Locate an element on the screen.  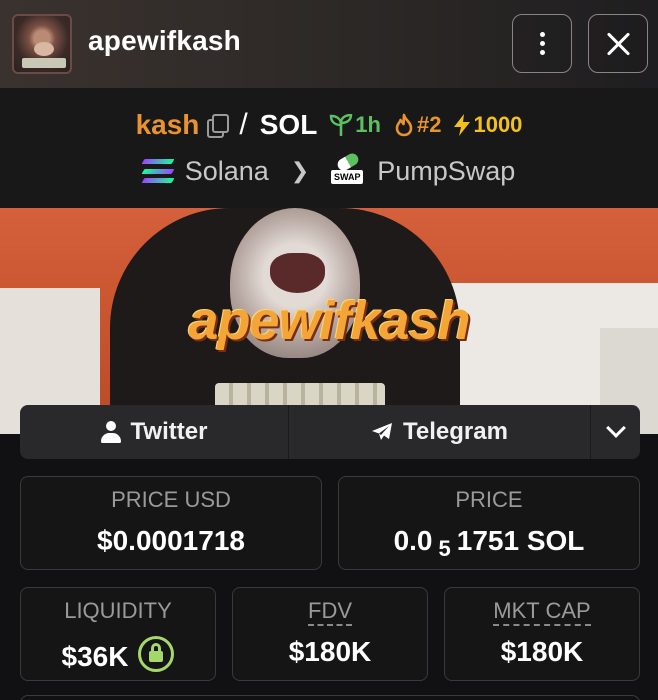
kebab-menu-icon is located at coordinates (542, 43).